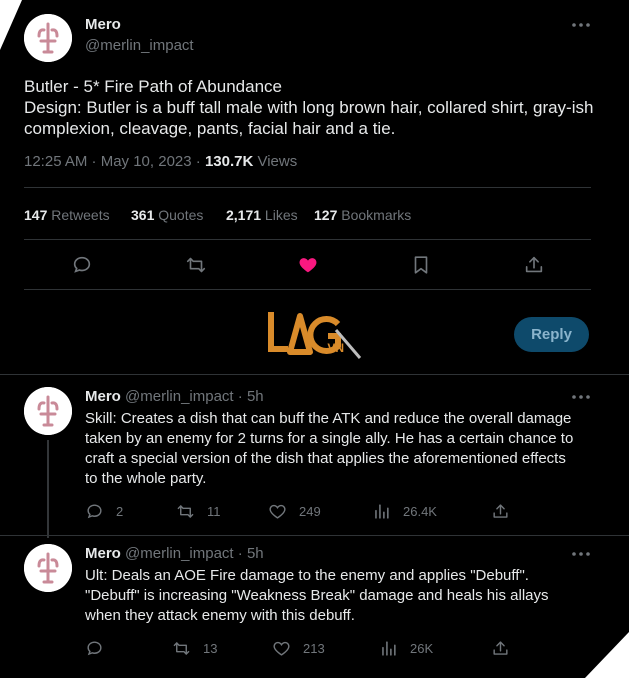 This screenshot has height=678, width=629. I want to click on heart-filled-icon, so click(308, 265).